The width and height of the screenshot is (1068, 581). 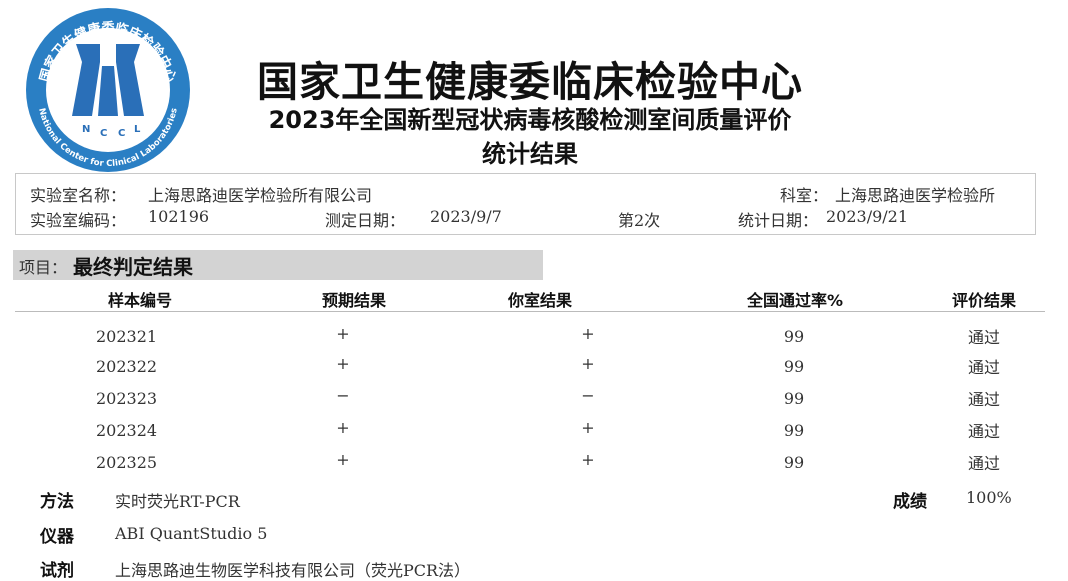 I want to click on page-title: 国家卫生健康委临床检验中心, so click(x=530, y=82).